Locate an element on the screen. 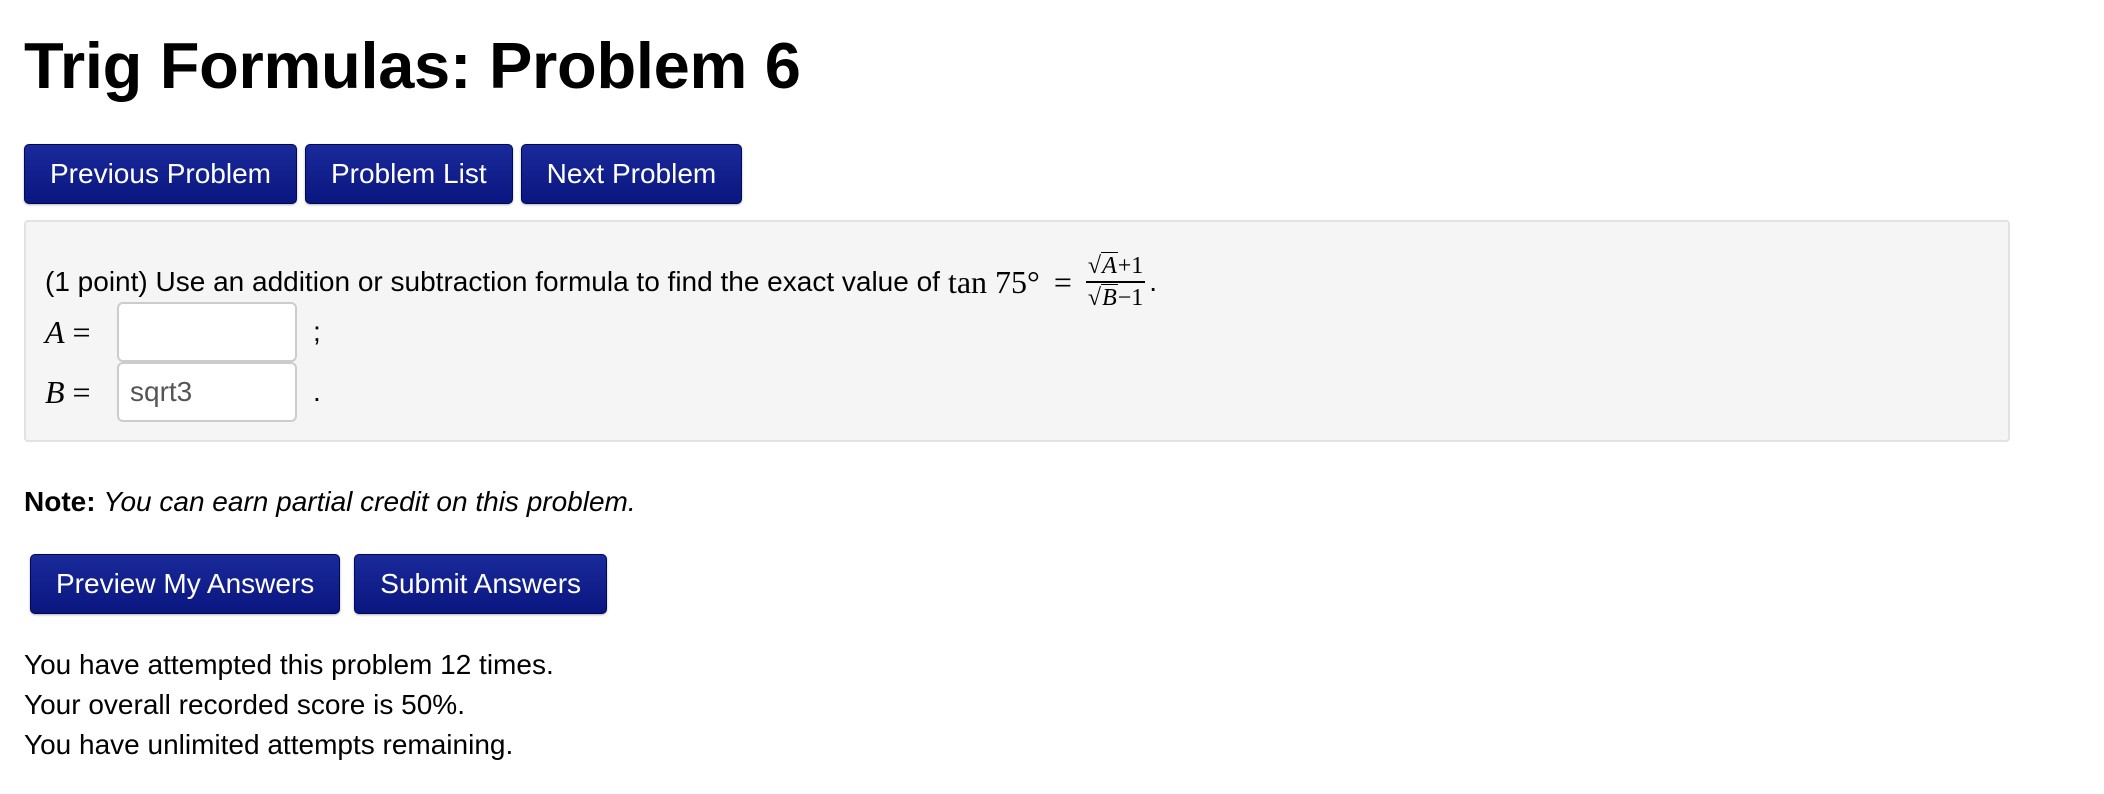 The height and width of the screenshot is (794, 2104). problem-list-button: Problem List is located at coordinates (408, 174).